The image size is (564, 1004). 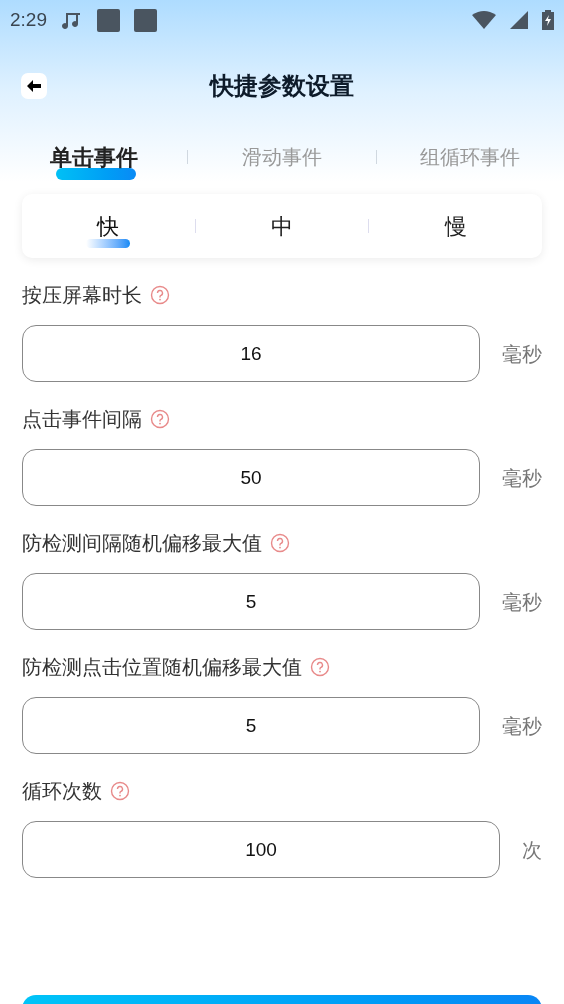 What do you see at coordinates (162, 667) in the screenshot?
I see `field-label: 防检测点击位置随机偏移最大值` at bounding box center [162, 667].